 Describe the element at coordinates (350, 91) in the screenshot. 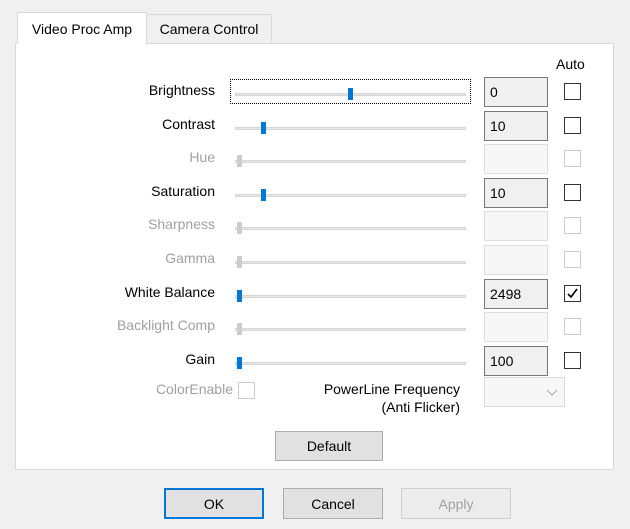

I see `focus-rectangle` at that location.